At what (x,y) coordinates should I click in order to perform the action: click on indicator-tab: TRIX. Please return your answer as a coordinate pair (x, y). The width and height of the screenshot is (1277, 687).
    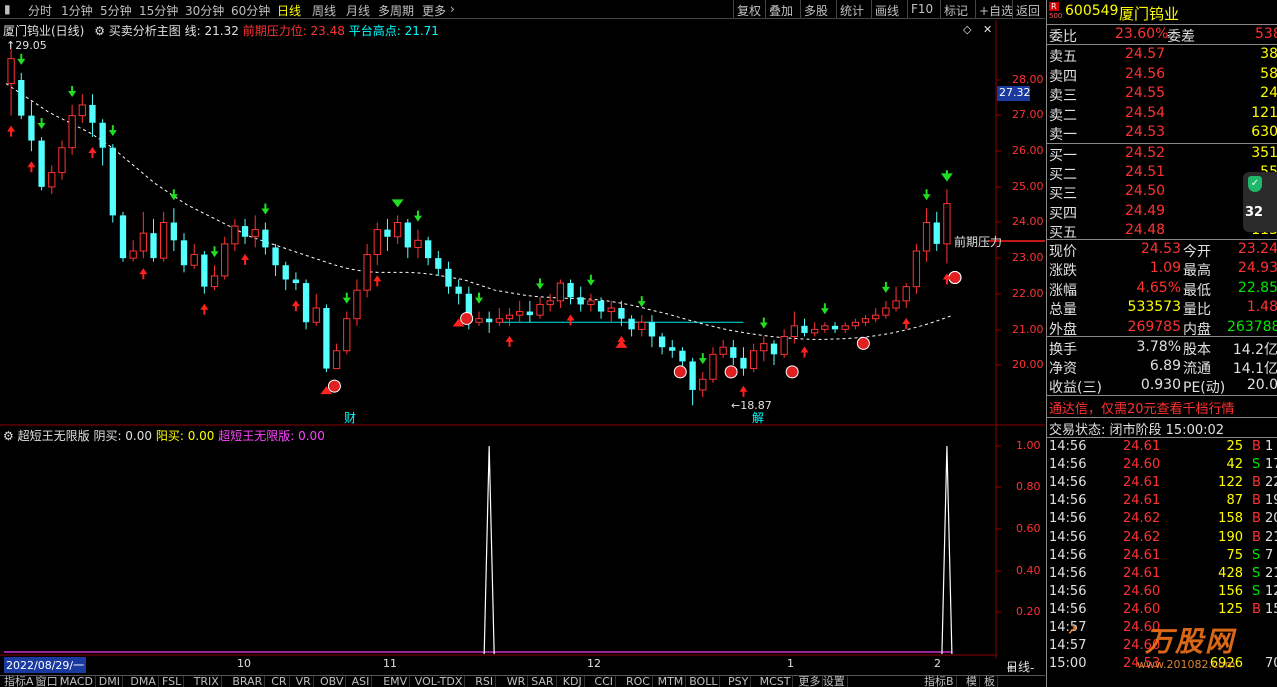
    Looking at the image, I should click on (207, 681).